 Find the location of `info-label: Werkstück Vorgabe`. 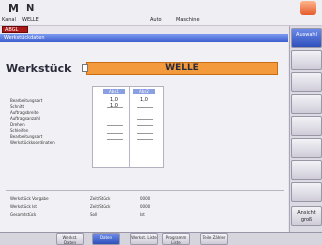

info-label: Werkstück Vorgabe is located at coordinates (29, 198).